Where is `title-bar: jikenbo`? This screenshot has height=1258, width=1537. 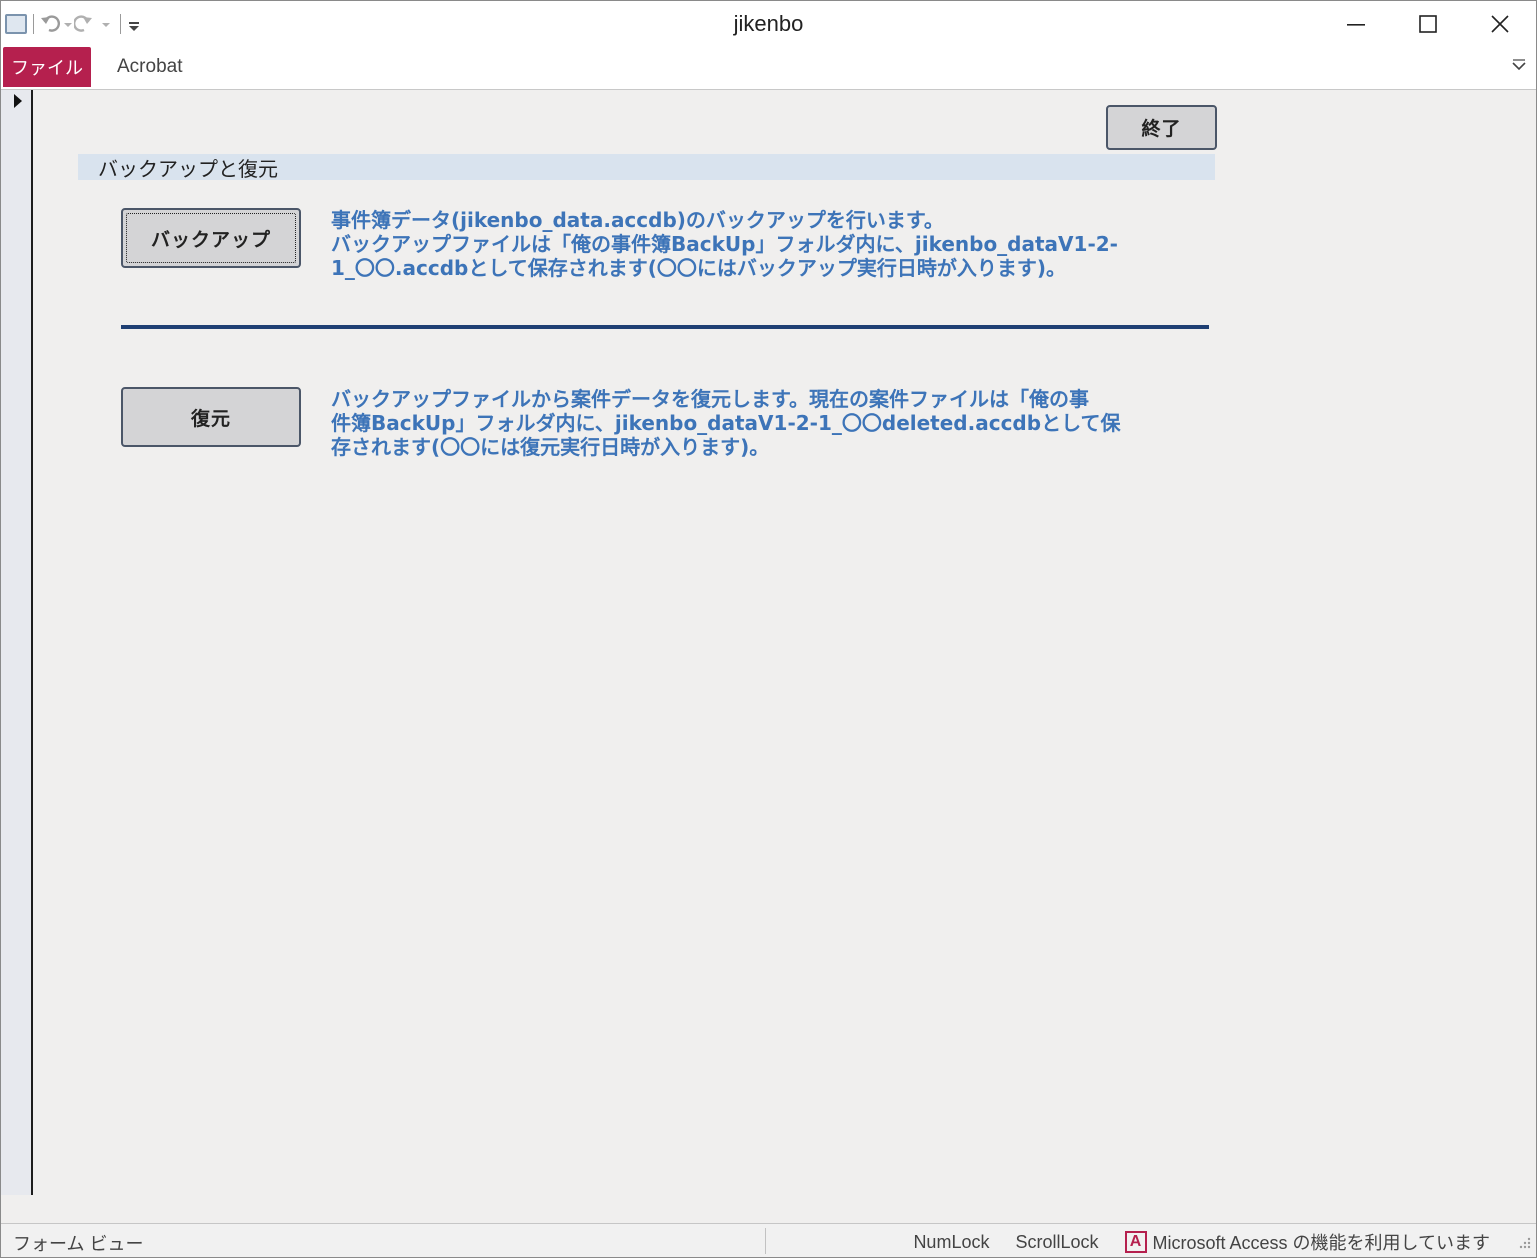 title-bar: jikenbo is located at coordinates (768, 24).